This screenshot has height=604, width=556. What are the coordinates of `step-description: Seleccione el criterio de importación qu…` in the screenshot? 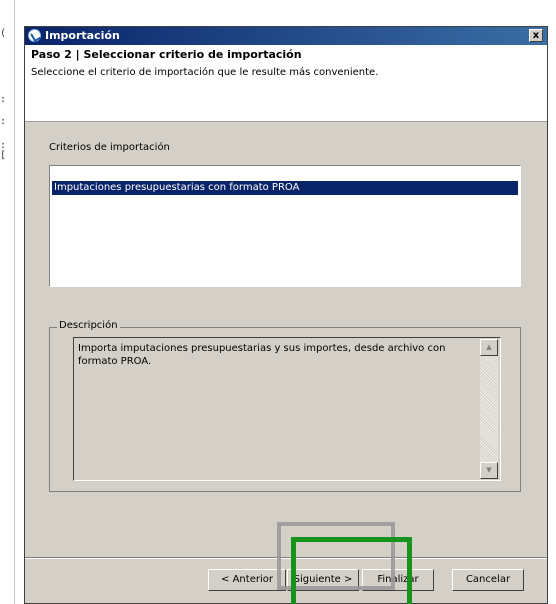 It's located at (205, 72).